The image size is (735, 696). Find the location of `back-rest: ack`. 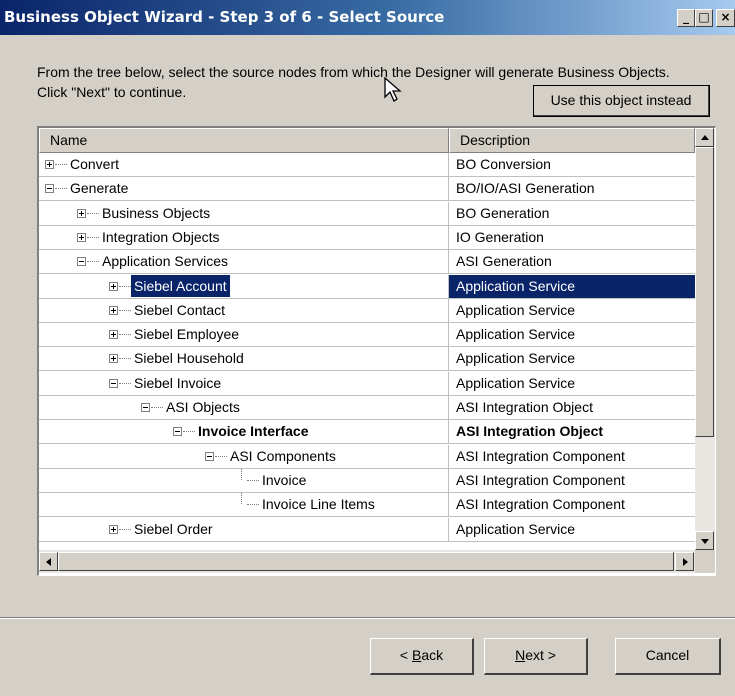

back-rest: ack is located at coordinates (432, 655).